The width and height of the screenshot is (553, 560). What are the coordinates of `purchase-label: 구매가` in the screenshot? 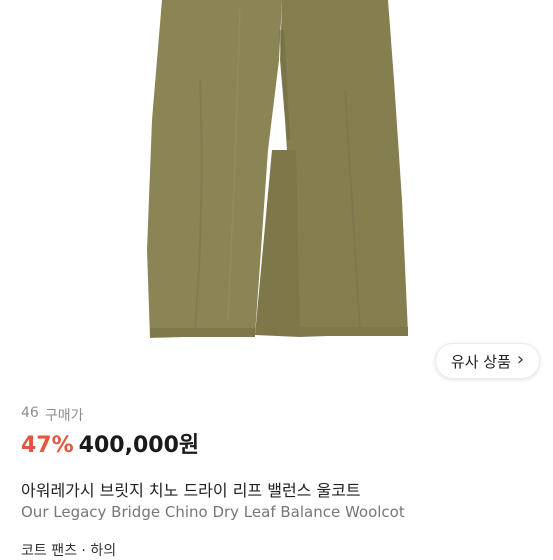 It's located at (64, 416).